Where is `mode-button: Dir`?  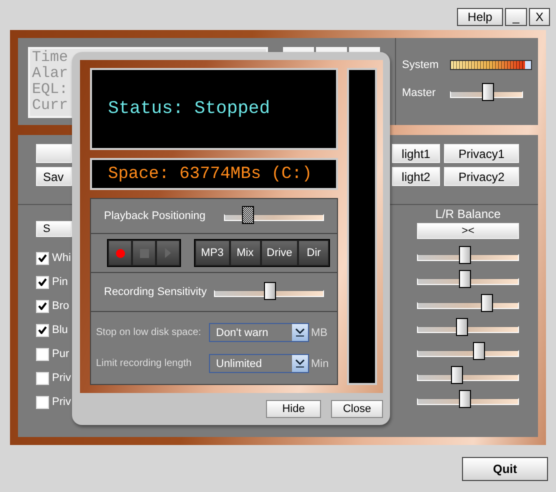
mode-button: Dir is located at coordinates (314, 253).